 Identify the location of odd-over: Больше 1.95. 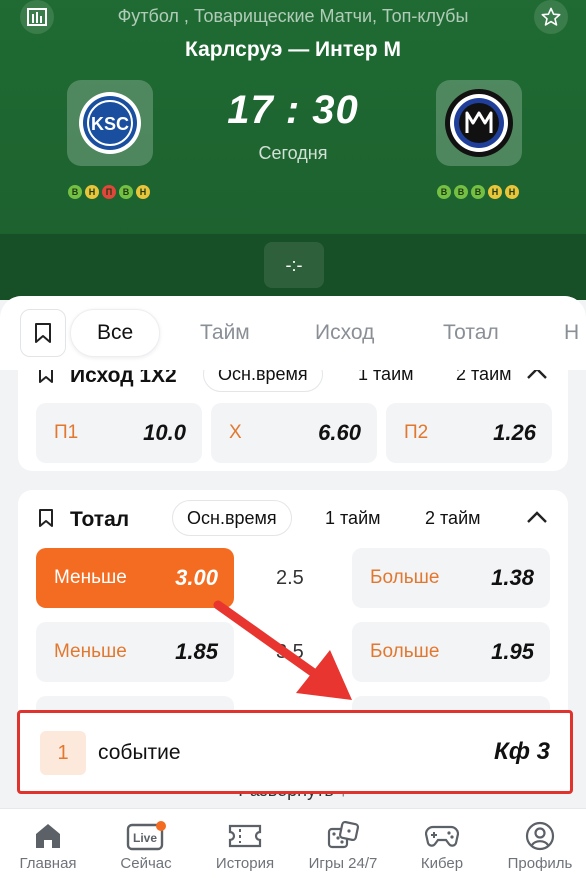
(451, 652).